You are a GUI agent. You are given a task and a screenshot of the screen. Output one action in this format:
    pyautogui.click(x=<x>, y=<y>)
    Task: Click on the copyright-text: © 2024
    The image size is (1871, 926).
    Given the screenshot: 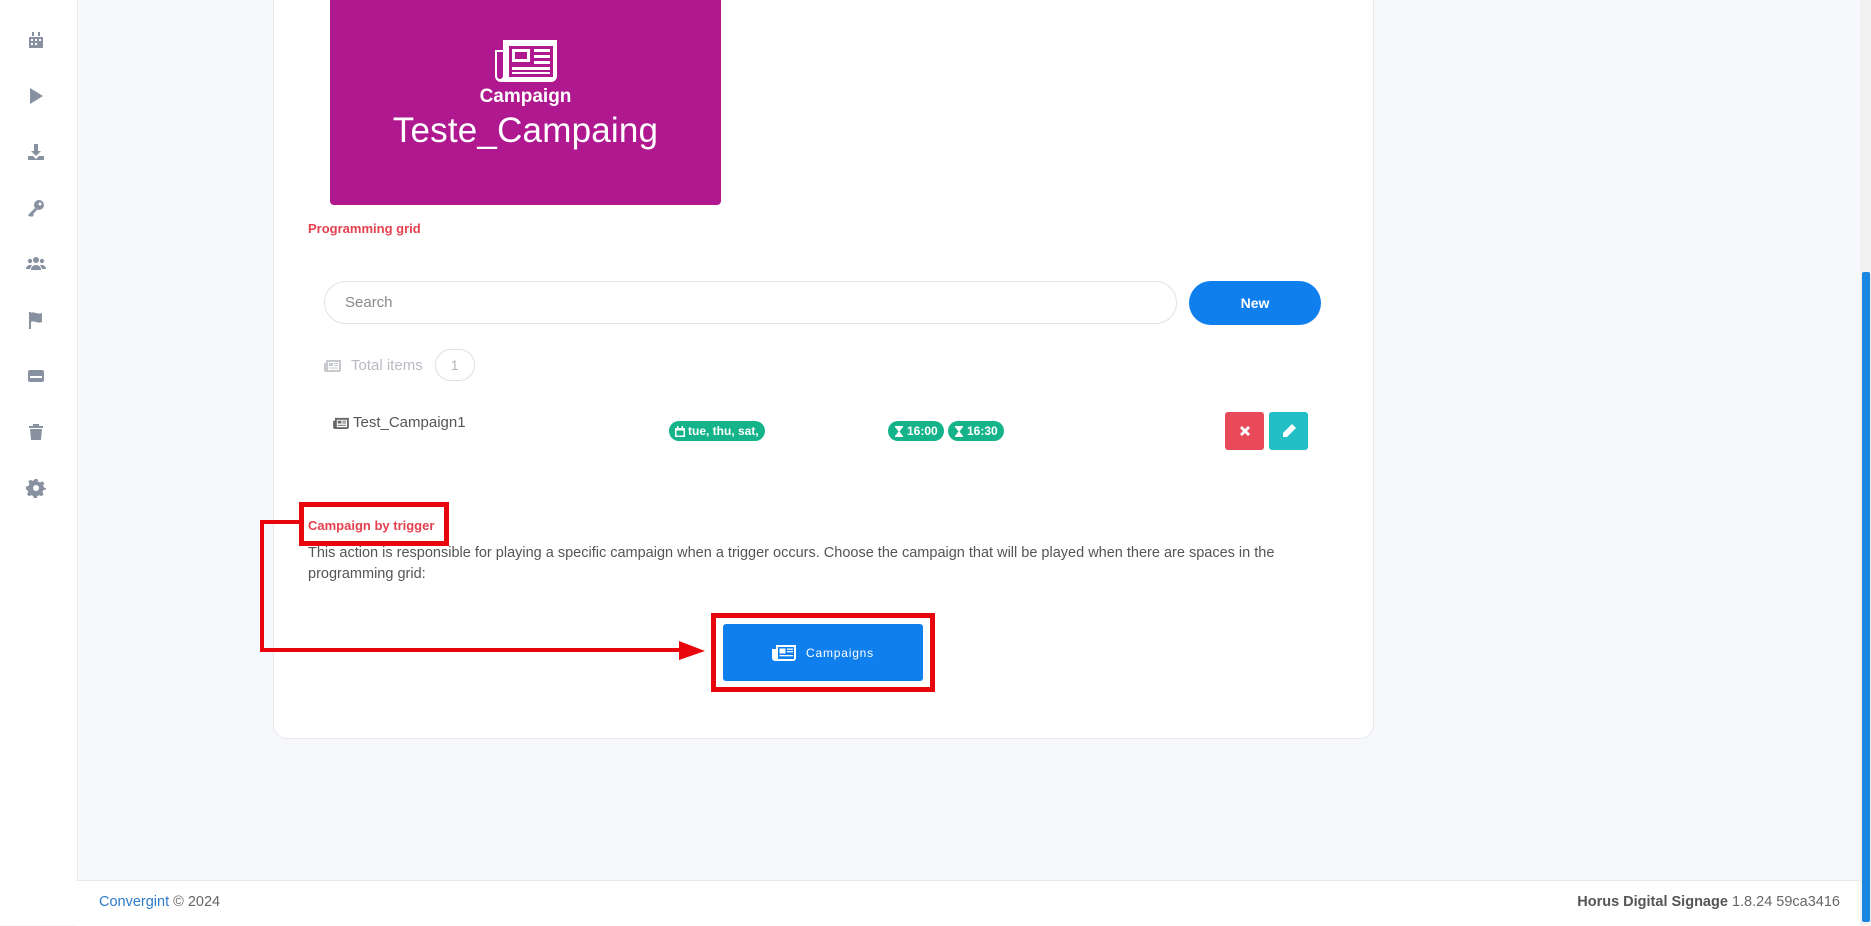 What is the action you would take?
    pyautogui.click(x=197, y=902)
    